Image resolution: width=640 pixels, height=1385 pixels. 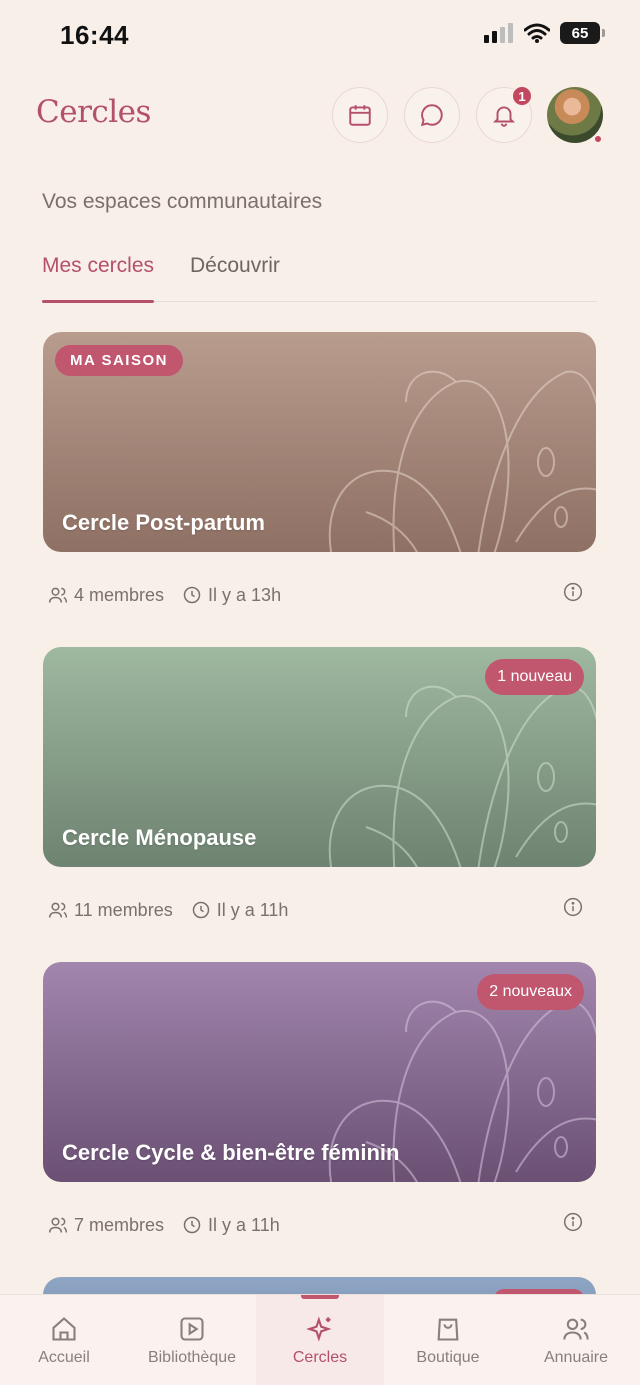 I want to click on calendar-button, so click(x=360, y=115).